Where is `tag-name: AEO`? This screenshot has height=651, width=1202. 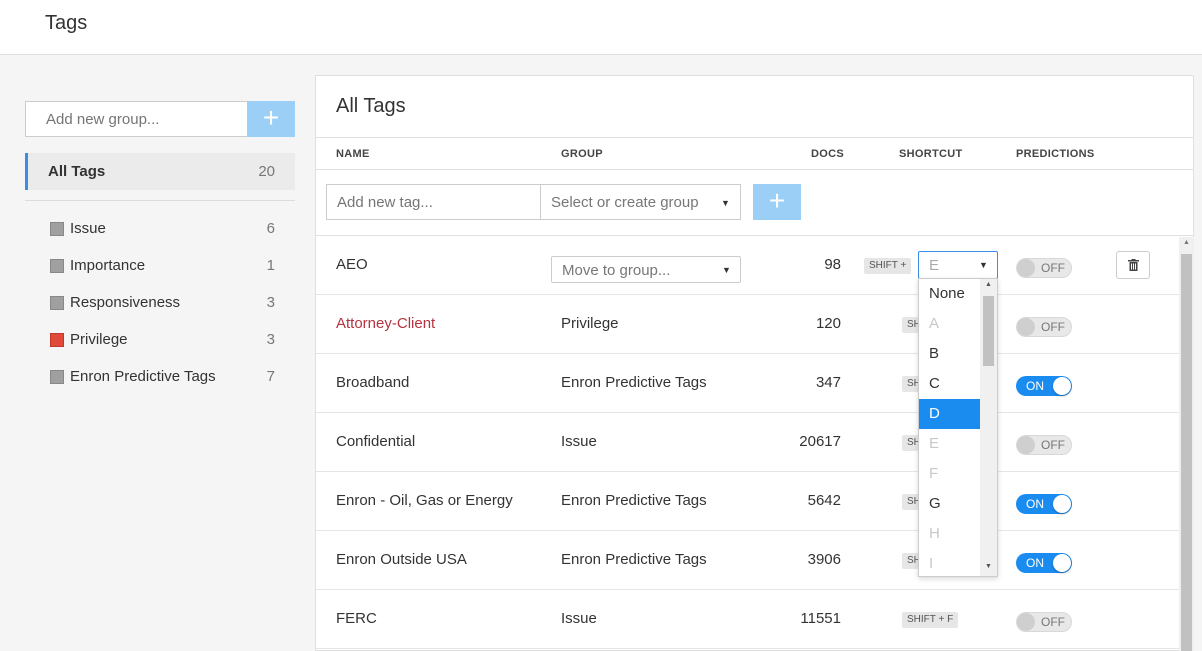 tag-name: AEO is located at coordinates (352, 264).